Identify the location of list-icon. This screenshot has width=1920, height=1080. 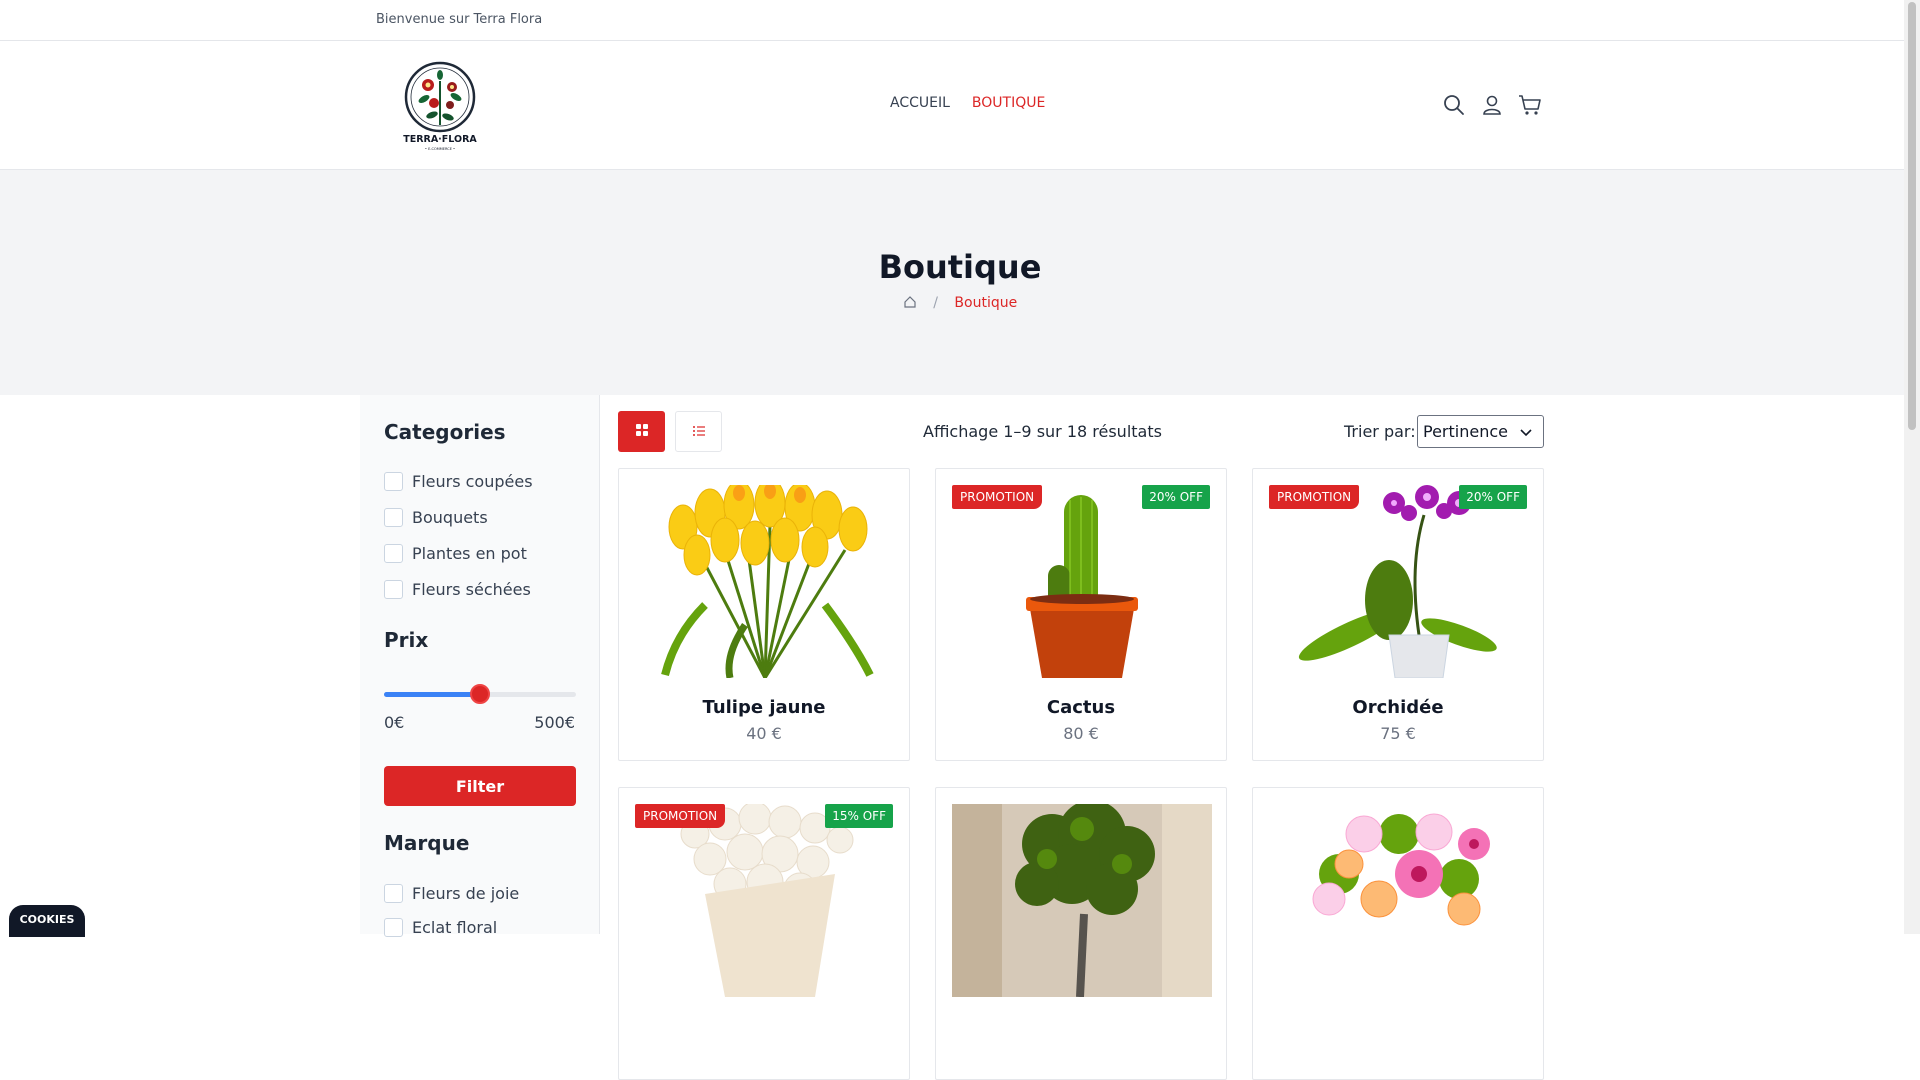
(699, 431).